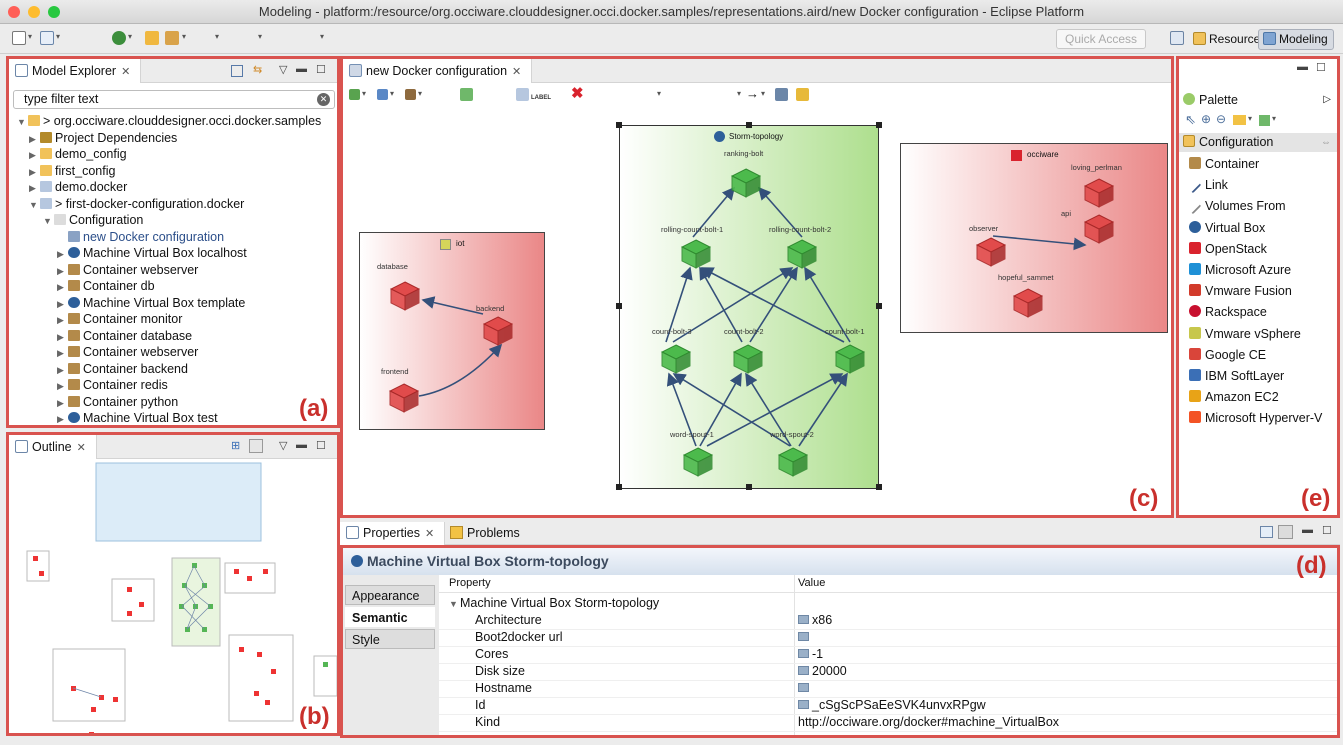  Describe the element at coordinates (815, 620) in the screenshot. I see `property-value: x86` at that location.